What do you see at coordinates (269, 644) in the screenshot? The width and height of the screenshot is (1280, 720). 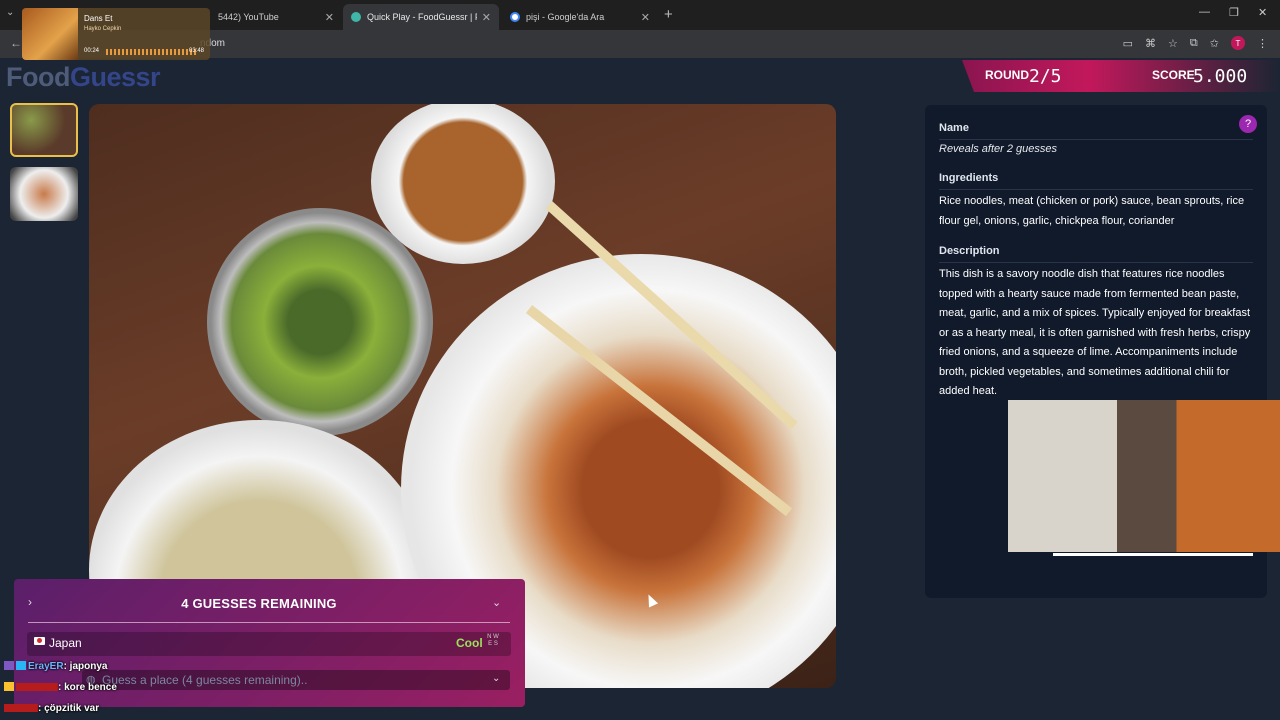 I see `guess-row` at bounding box center [269, 644].